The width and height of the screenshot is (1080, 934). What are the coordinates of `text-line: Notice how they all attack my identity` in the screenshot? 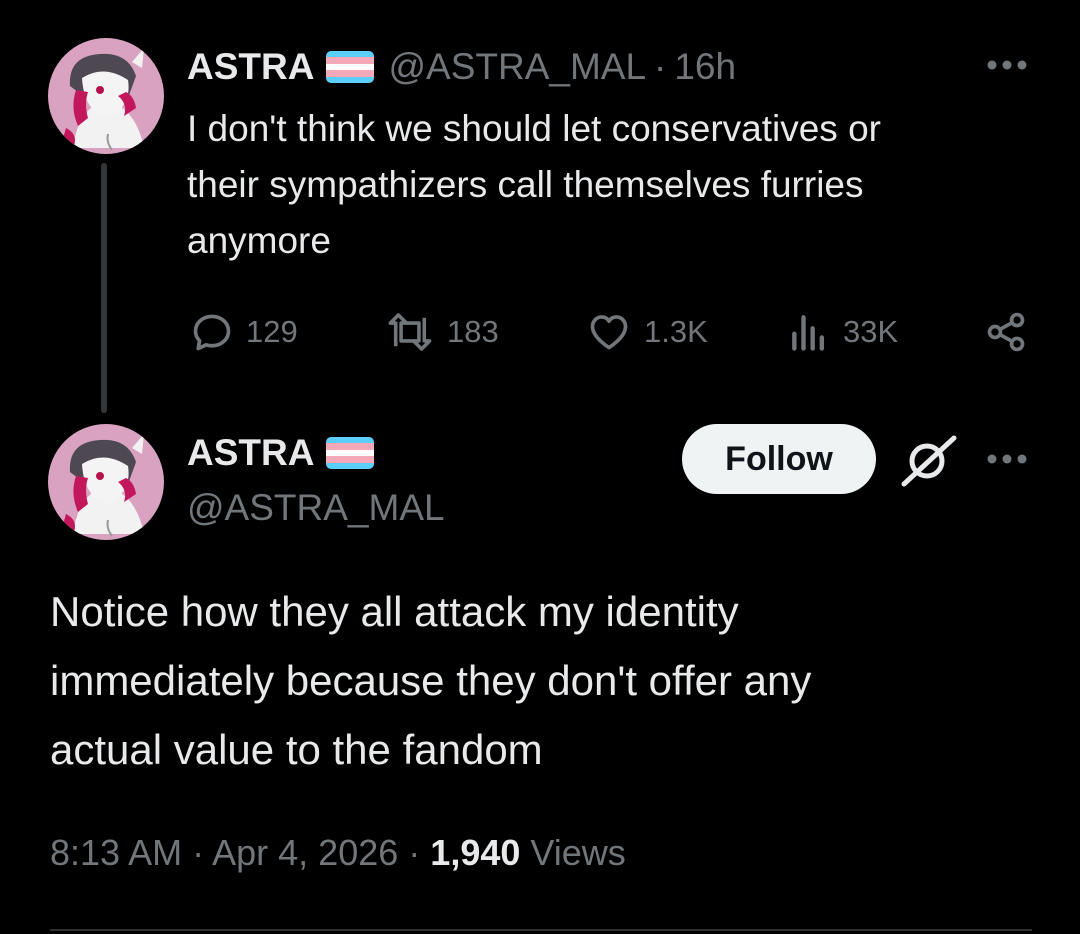 It's located at (394, 611).